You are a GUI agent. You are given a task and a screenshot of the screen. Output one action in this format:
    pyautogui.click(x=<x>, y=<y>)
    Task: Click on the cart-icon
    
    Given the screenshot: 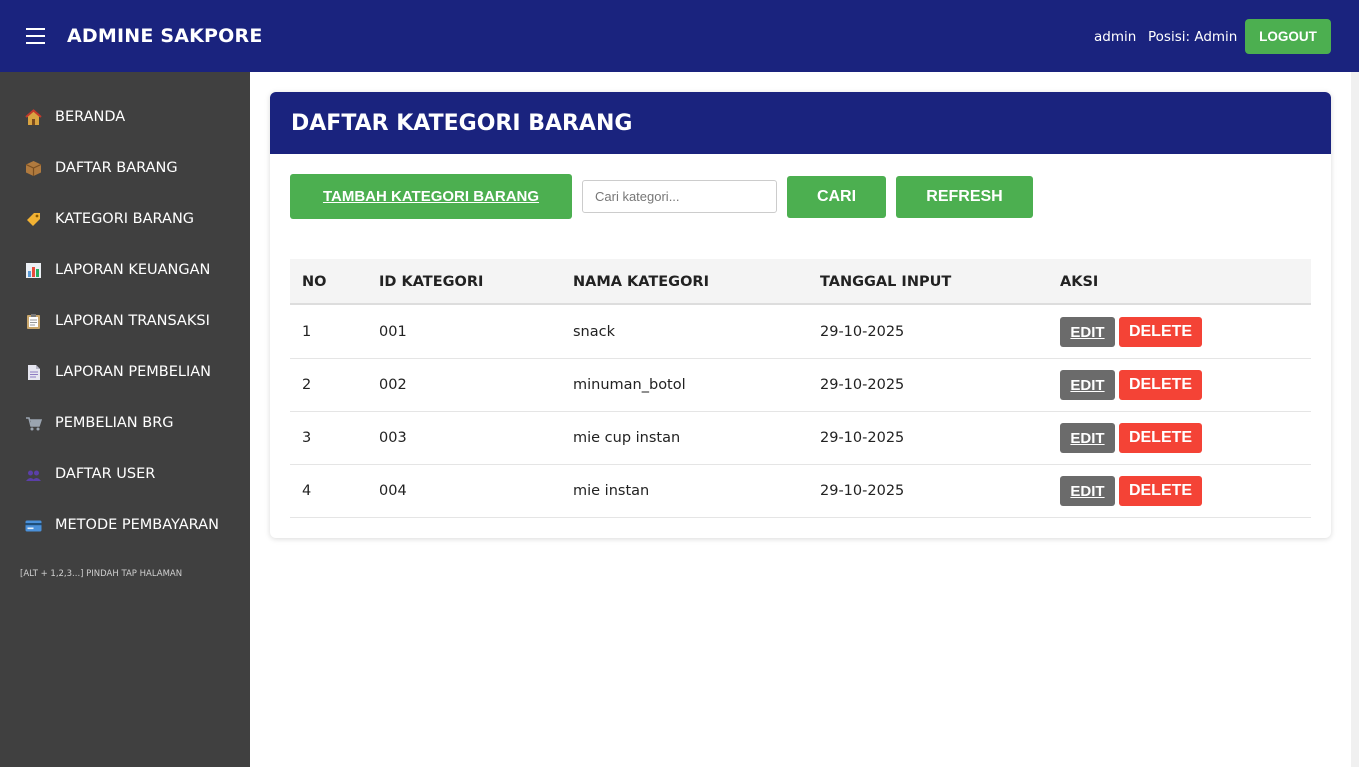 What is the action you would take?
    pyautogui.click(x=34, y=423)
    